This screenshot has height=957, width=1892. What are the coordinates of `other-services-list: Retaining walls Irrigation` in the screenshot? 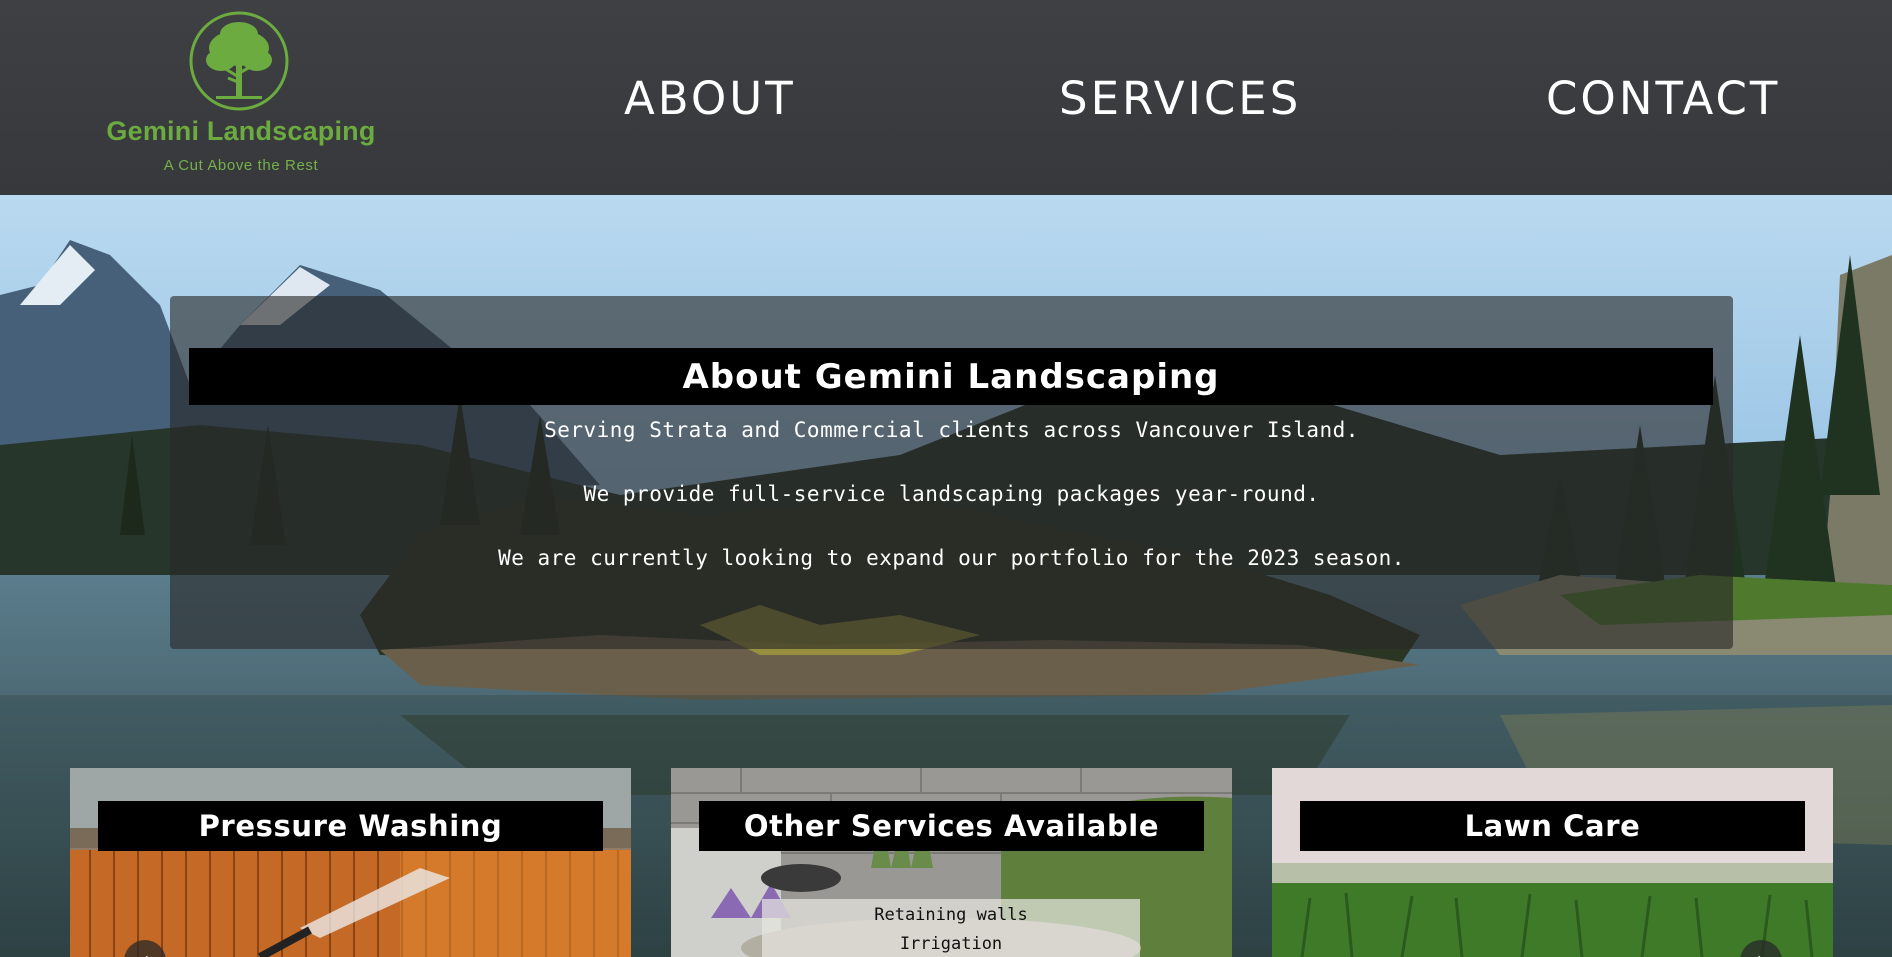 It's located at (951, 928).